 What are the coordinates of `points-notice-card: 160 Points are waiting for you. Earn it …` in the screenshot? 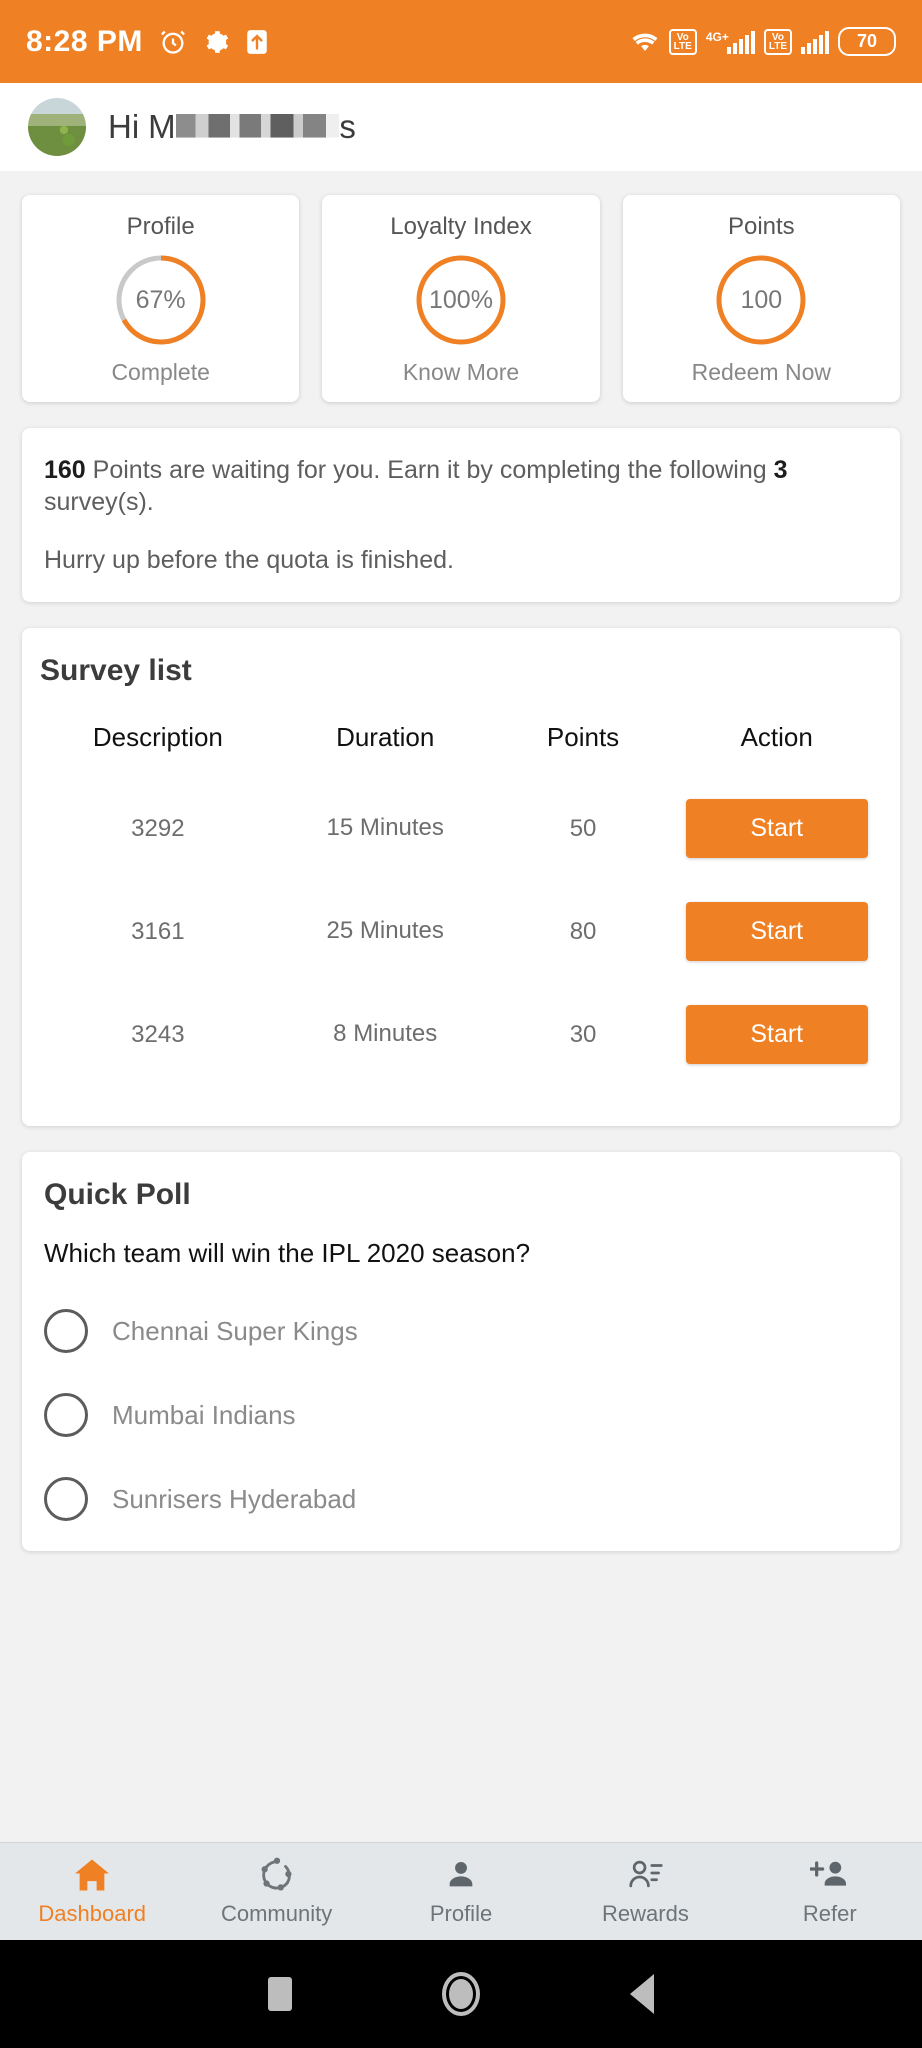 It's located at (461, 515).